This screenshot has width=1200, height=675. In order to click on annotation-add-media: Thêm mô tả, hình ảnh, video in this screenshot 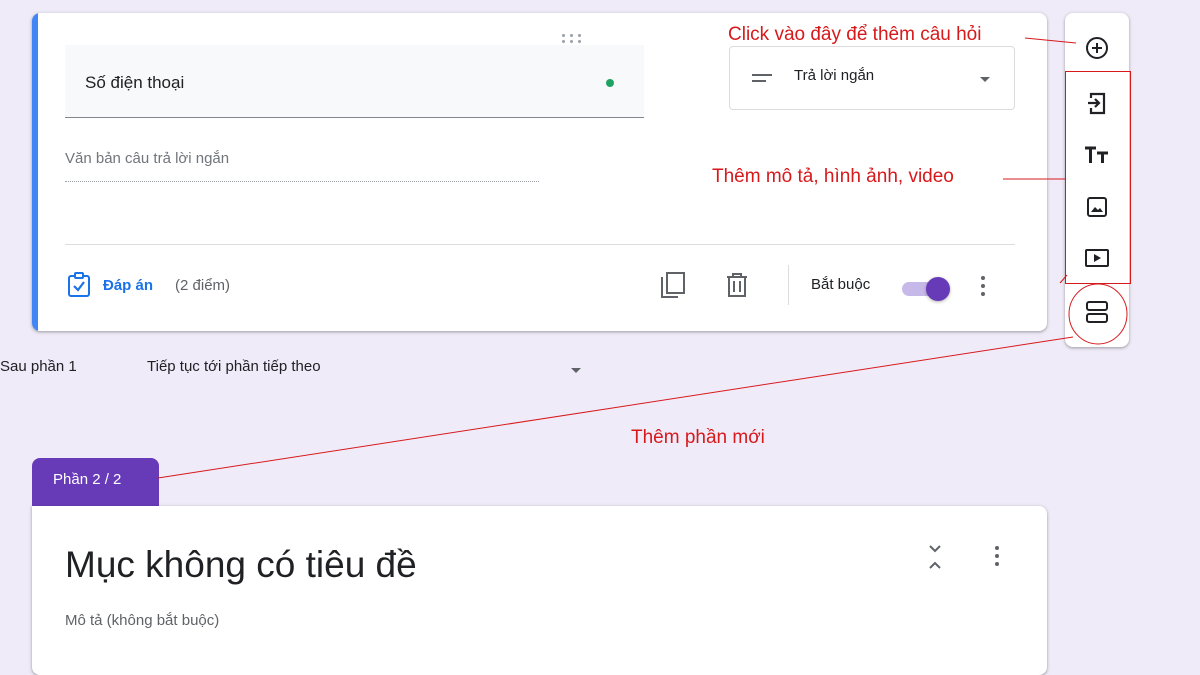, I will do `click(833, 176)`.